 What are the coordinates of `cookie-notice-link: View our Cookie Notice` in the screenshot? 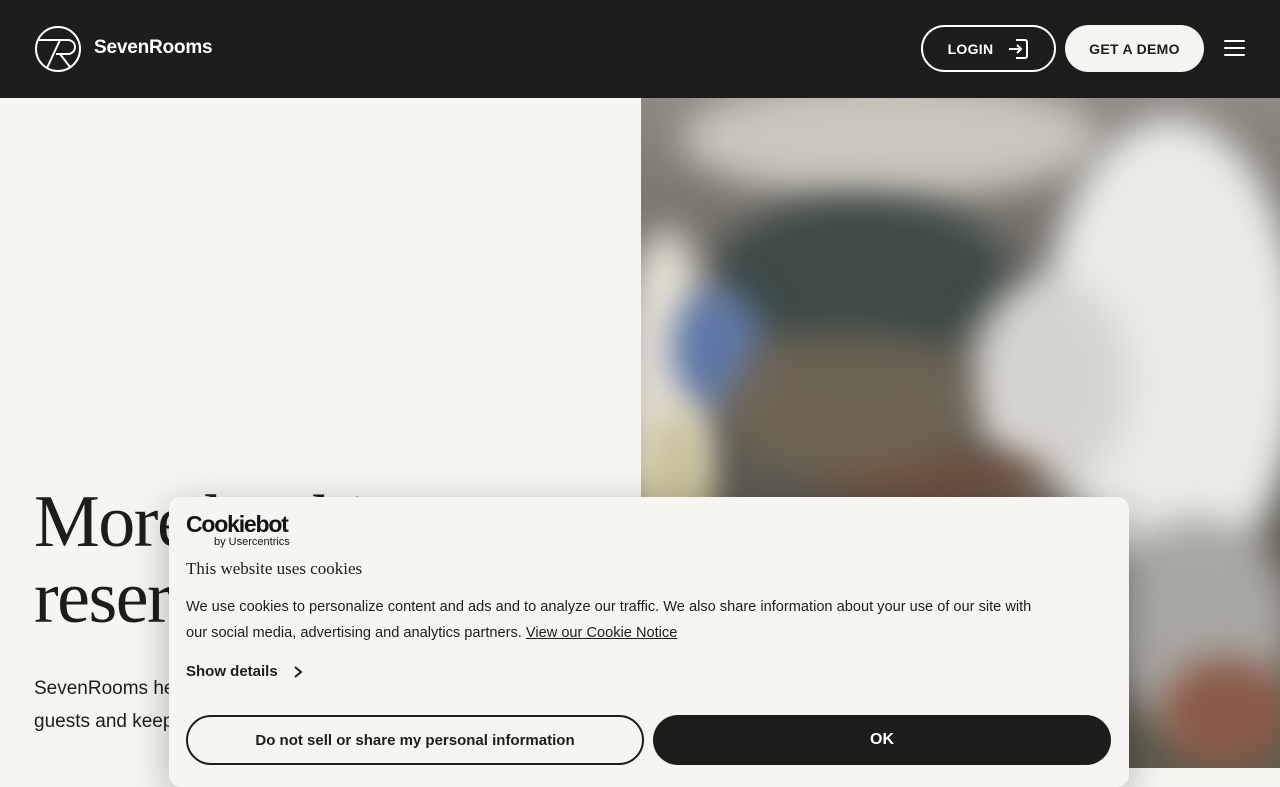 It's located at (601, 633).